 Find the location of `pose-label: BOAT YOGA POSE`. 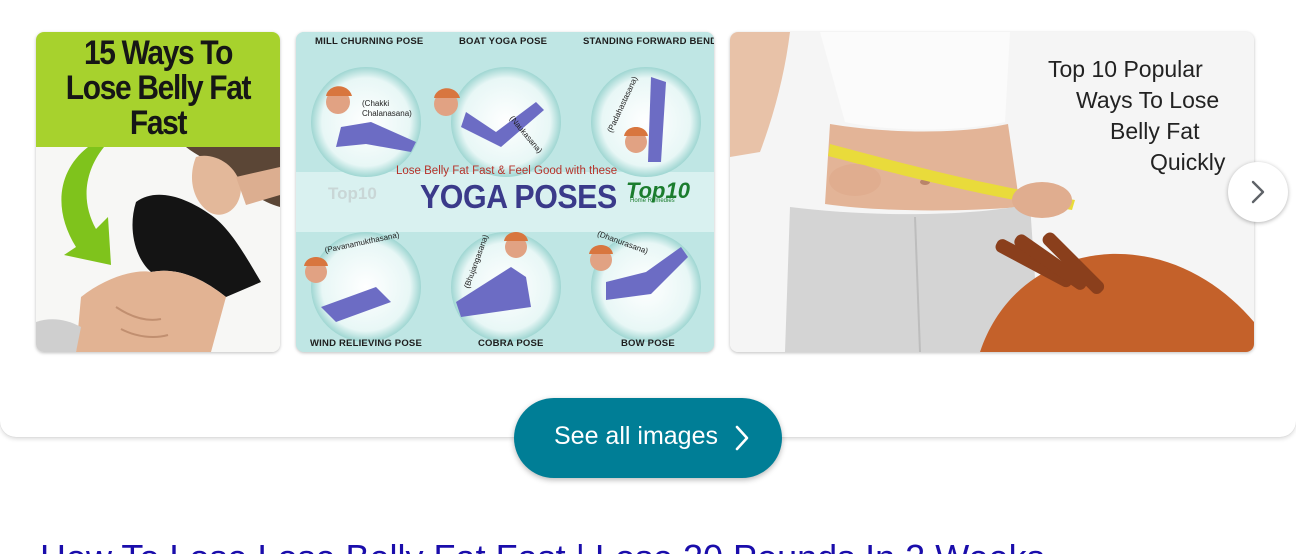

pose-label: BOAT YOGA POSE is located at coordinates (503, 41).